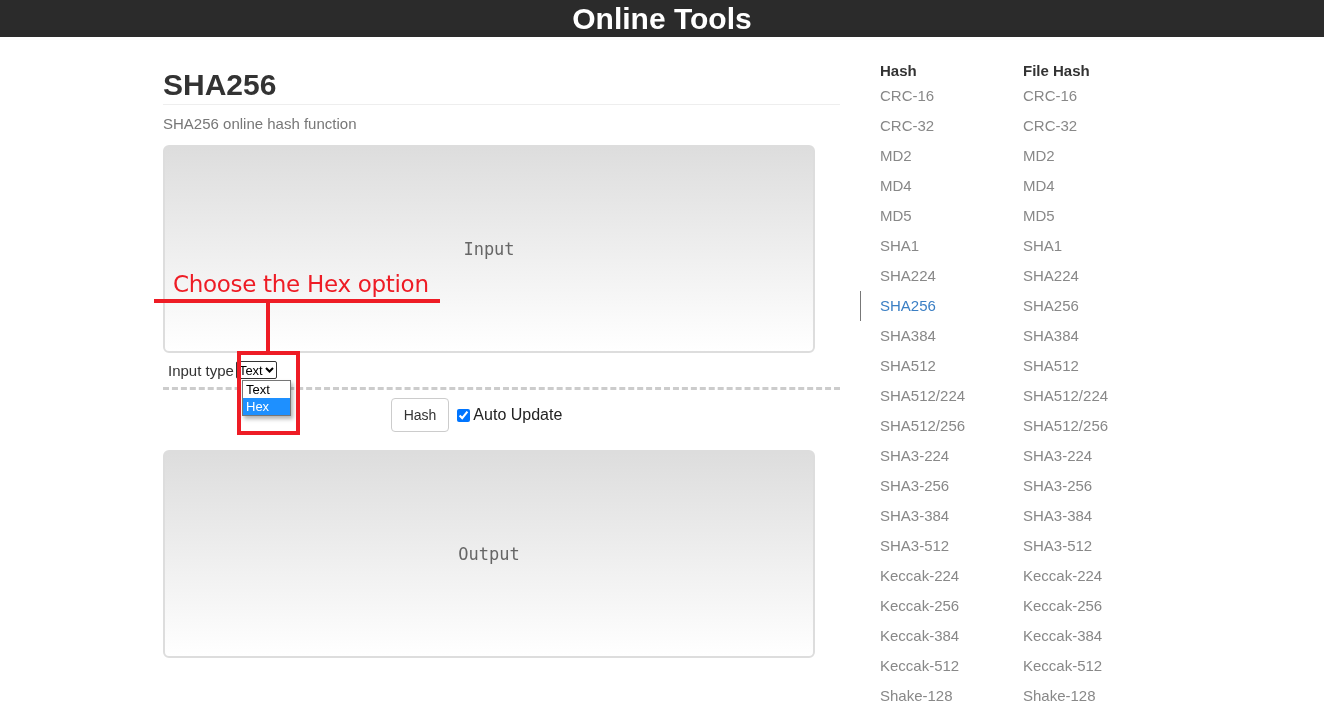 The image size is (1324, 720). Describe the element at coordinates (201, 370) in the screenshot. I see `input-type-label: Input type` at that location.